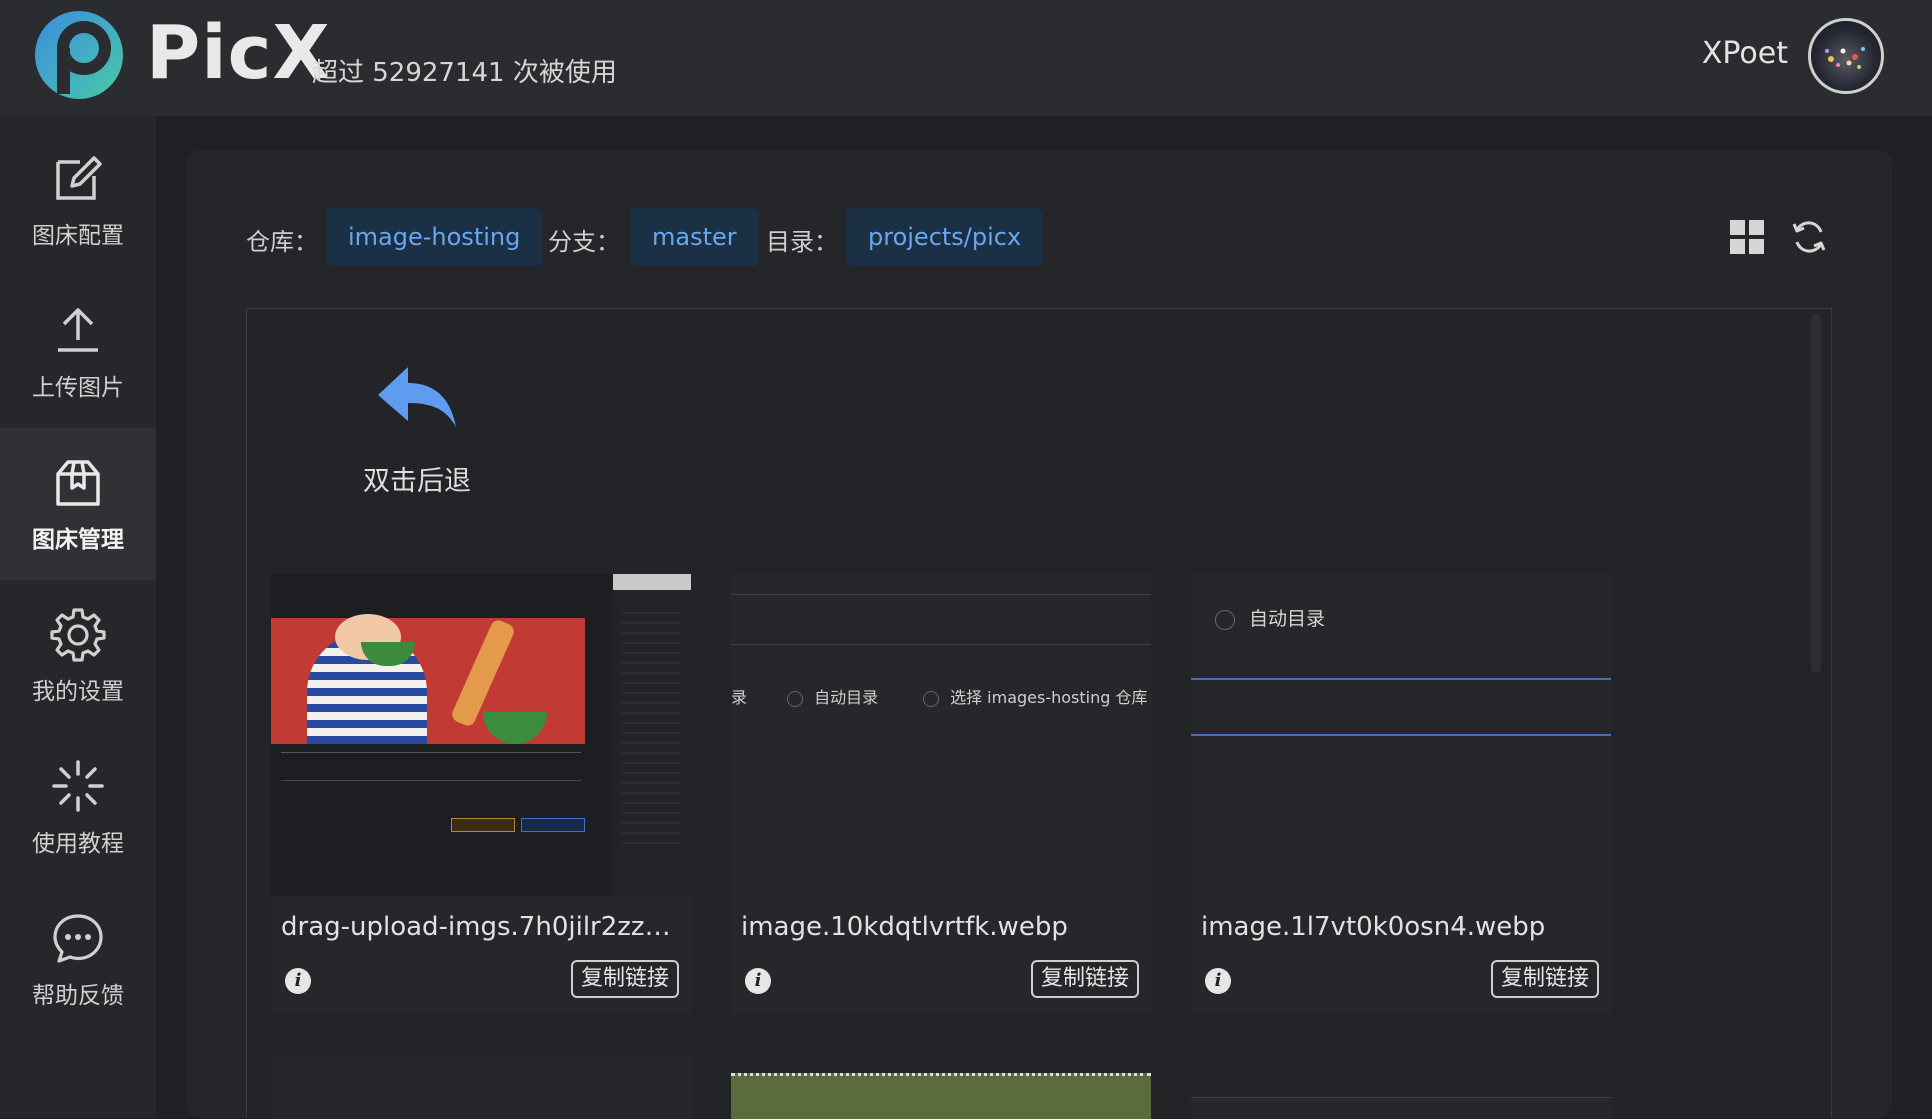 The width and height of the screenshot is (1932, 1119). Describe the element at coordinates (417, 481) in the screenshot. I see `back-label: 双击后退` at that location.